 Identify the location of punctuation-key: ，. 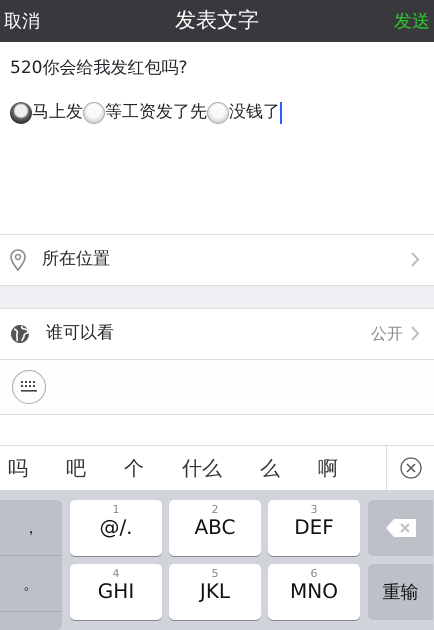
(31, 528).